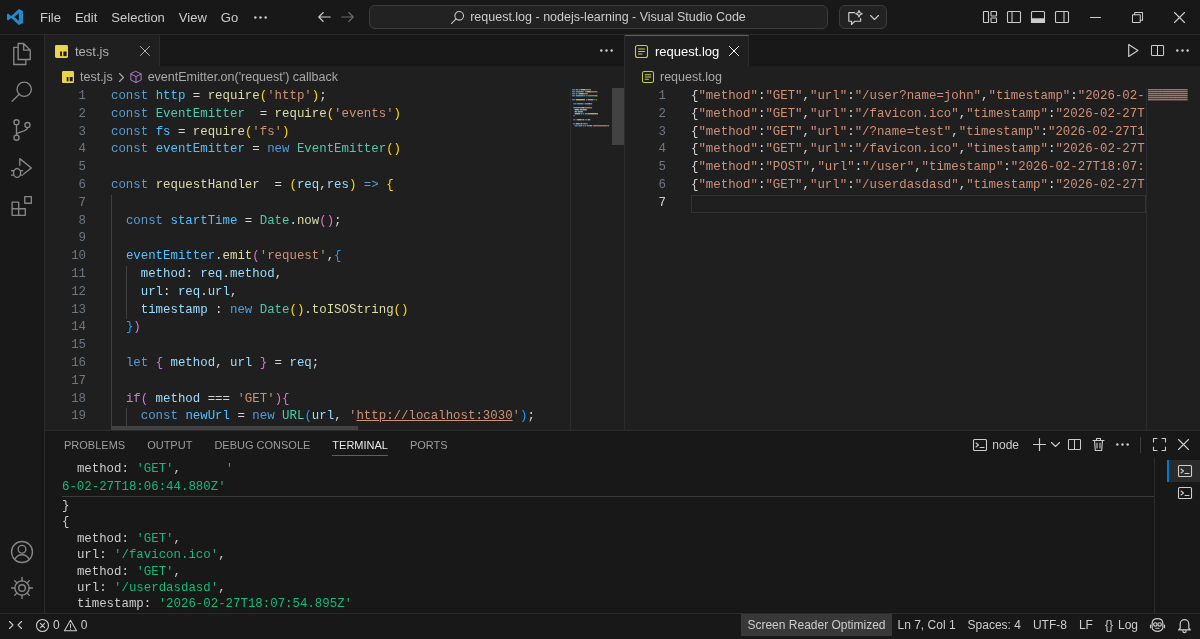 The height and width of the screenshot is (639, 1200). What do you see at coordinates (1074, 444) in the screenshot?
I see `split-icon` at bounding box center [1074, 444].